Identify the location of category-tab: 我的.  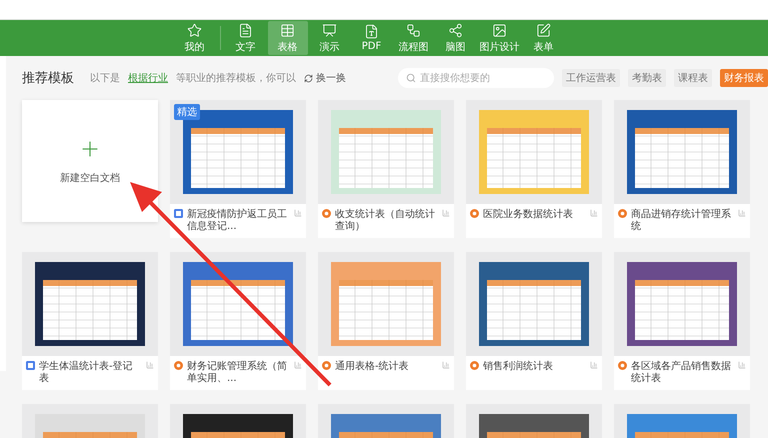
(194, 38).